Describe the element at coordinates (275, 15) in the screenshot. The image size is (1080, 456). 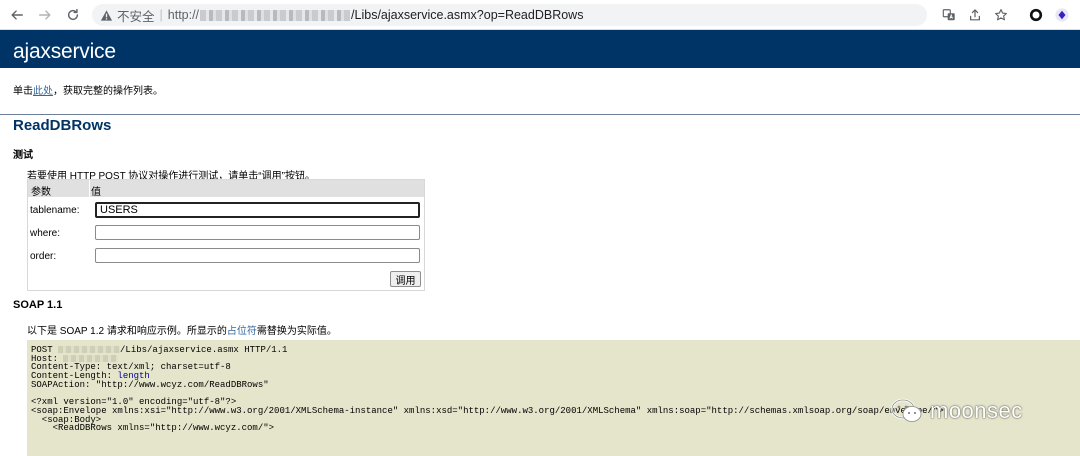
I see `url-host-redacted` at that location.